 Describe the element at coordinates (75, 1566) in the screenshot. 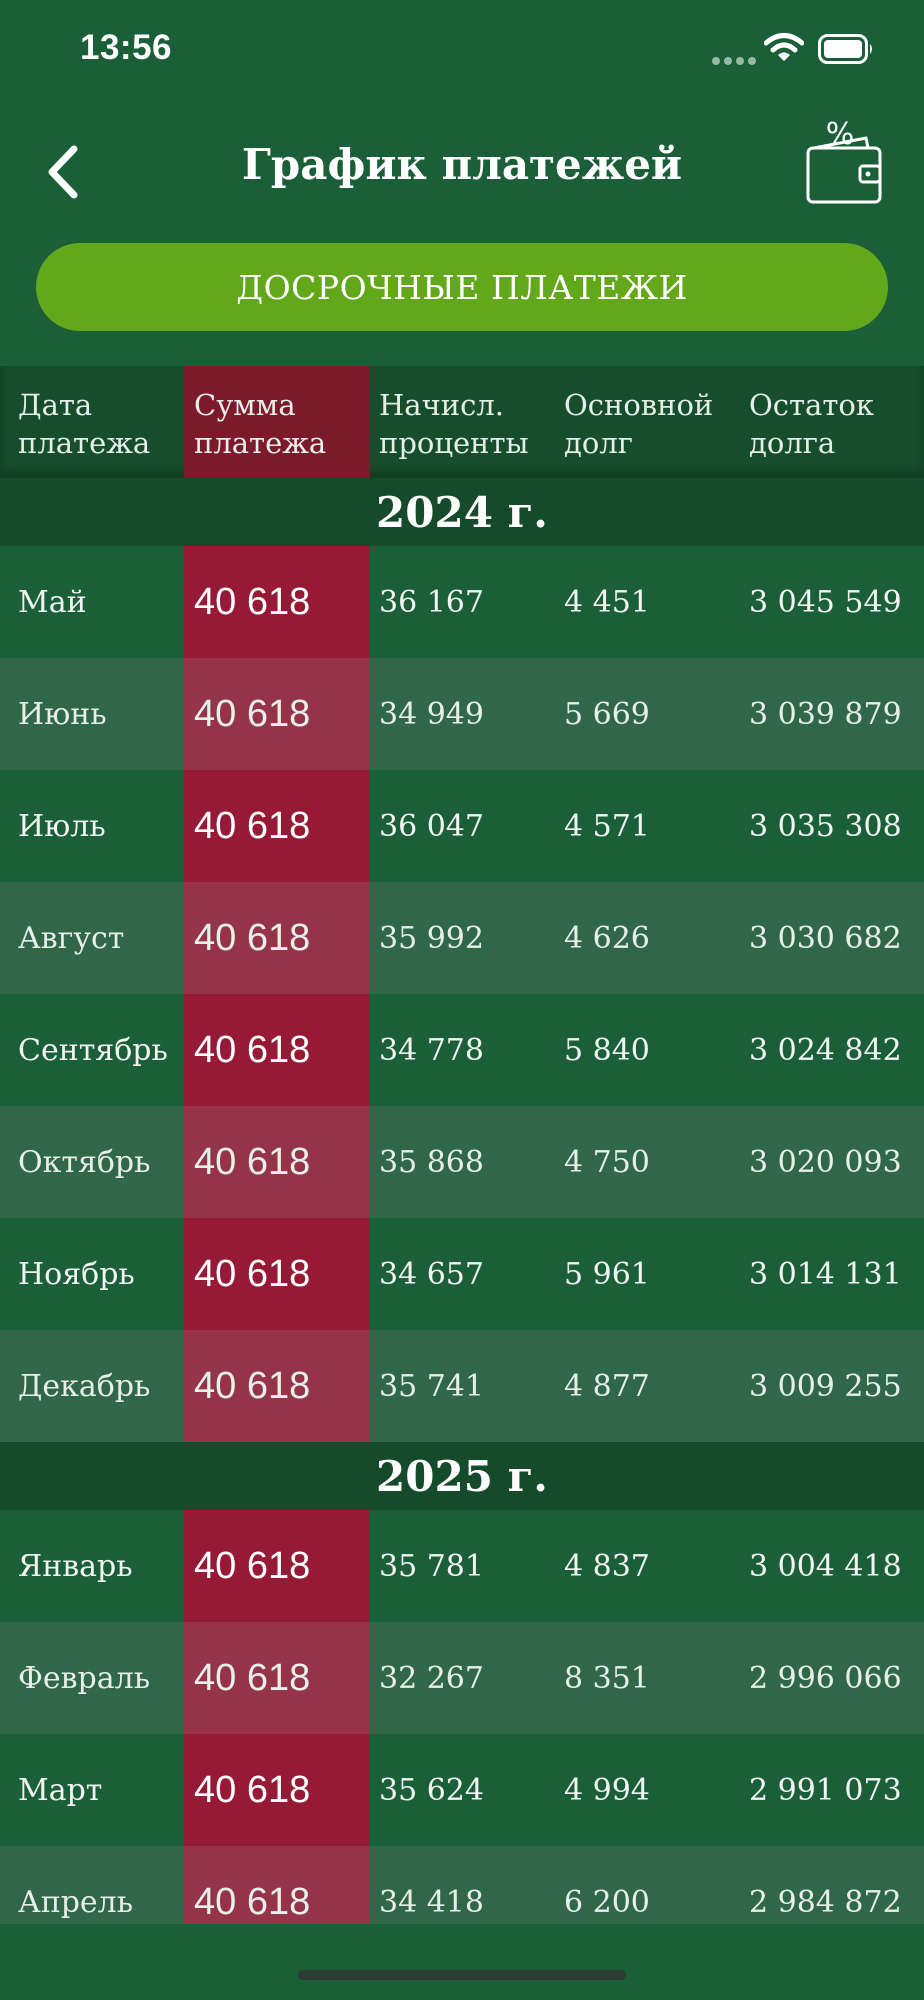

I see `payment-date: Январь` at that location.